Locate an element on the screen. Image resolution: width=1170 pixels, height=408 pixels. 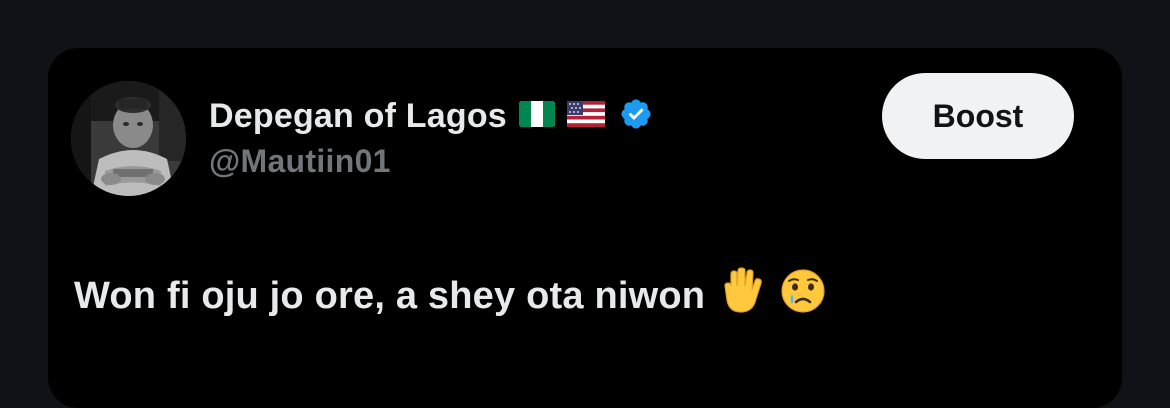
author-name-row: Depegan of Lagos is located at coordinates (431, 116).